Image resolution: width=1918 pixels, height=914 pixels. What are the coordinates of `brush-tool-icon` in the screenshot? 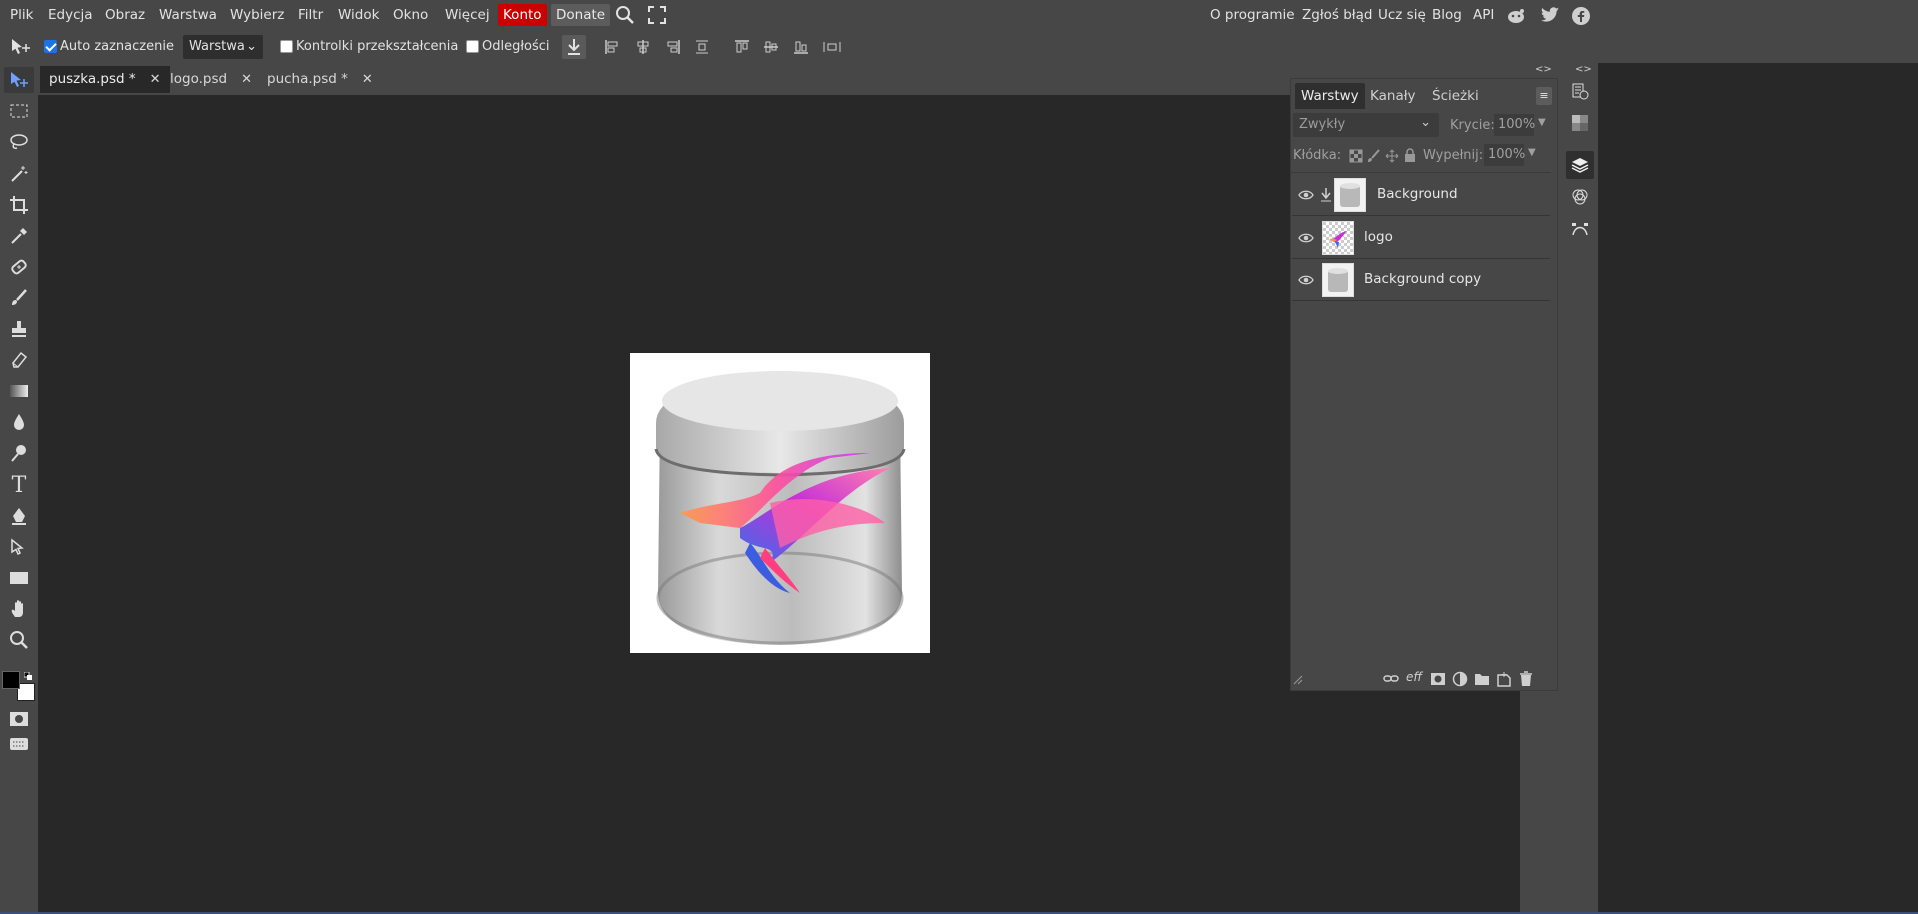 It's located at (19, 298).